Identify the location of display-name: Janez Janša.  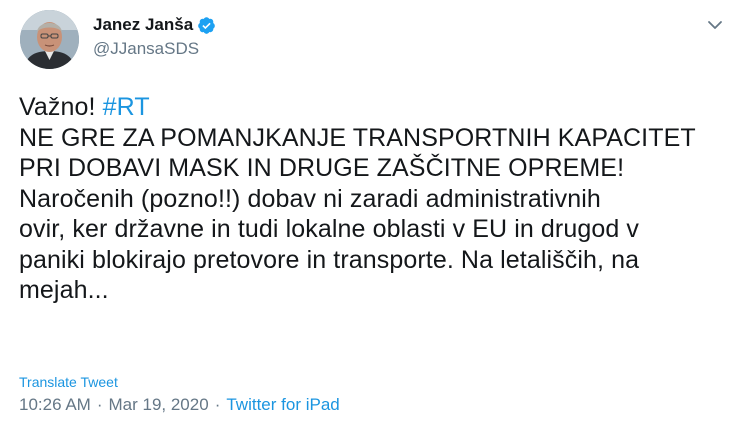
(143, 25).